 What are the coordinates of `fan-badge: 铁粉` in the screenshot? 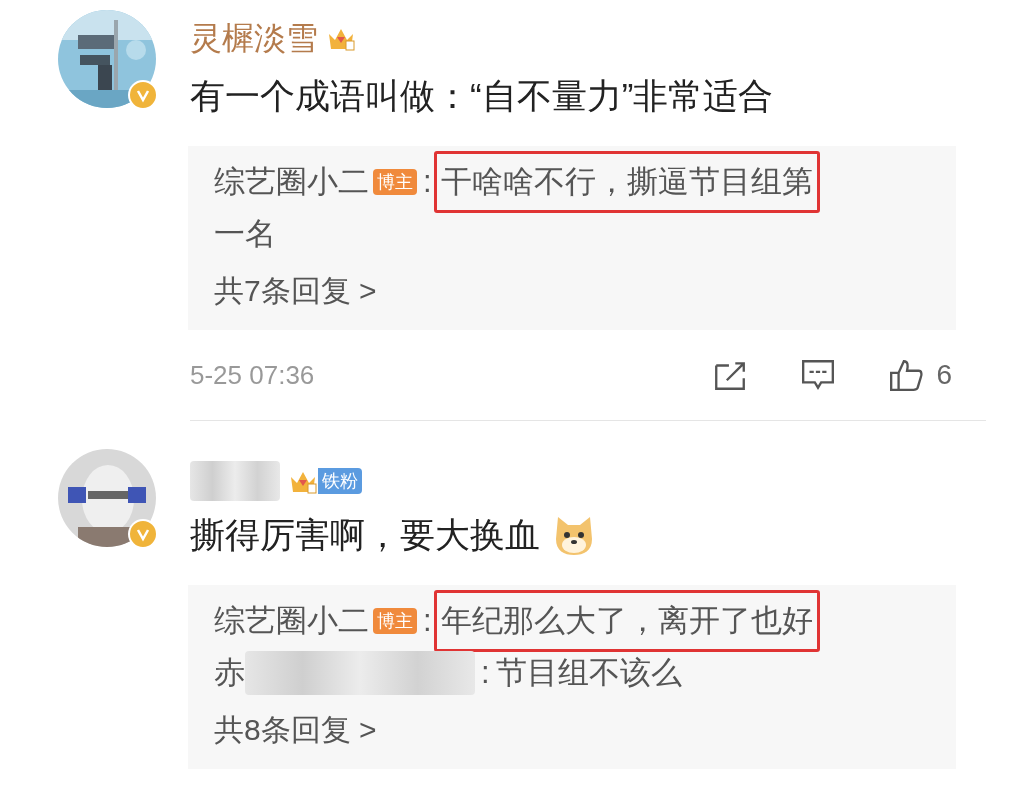 It's located at (340, 481).